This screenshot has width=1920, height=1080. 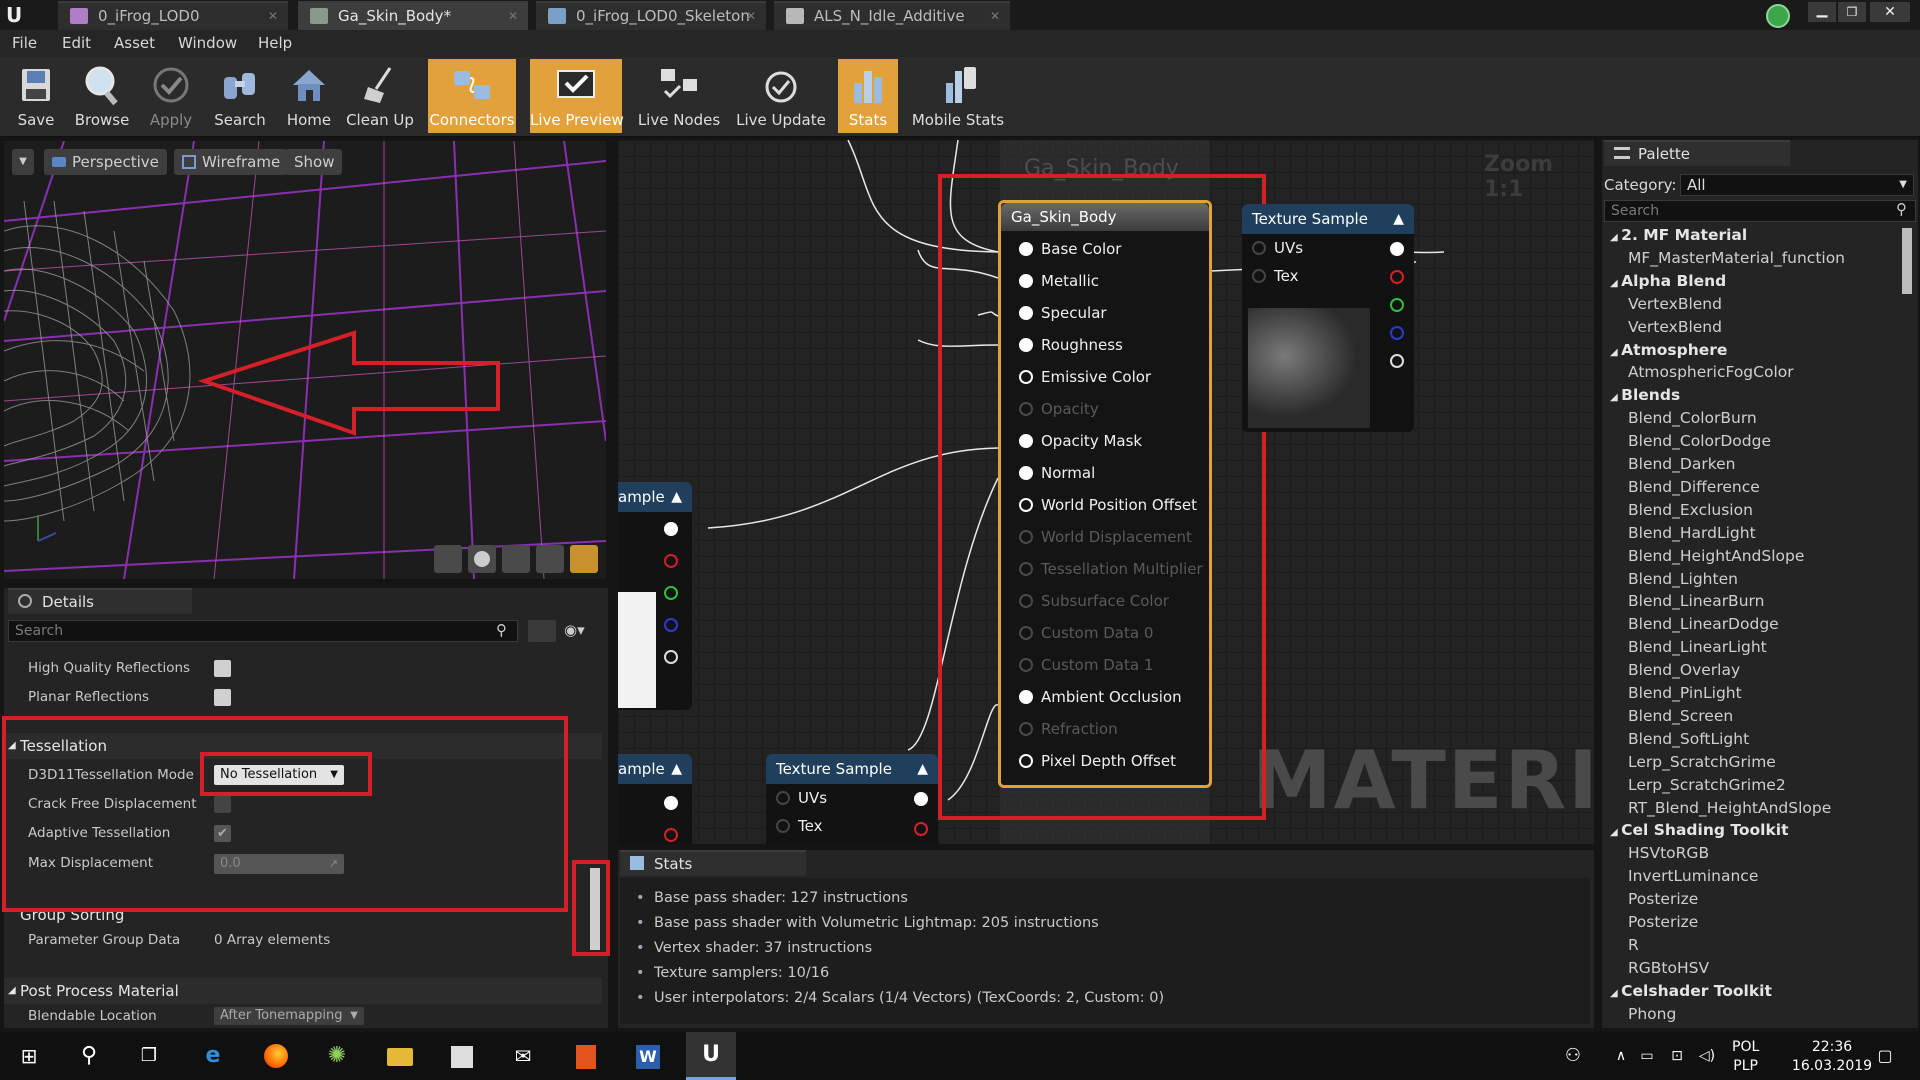 What do you see at coordinates (1890, 12) in the screenshot?
I see `close-window-button: ✕` at bounding box center [1890, 12].